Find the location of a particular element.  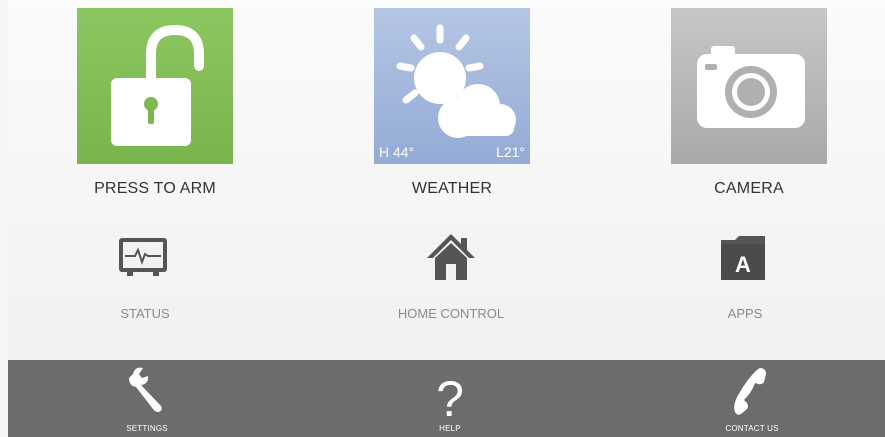

unlocked-padlock-icon is located at coordinates (157, 85).